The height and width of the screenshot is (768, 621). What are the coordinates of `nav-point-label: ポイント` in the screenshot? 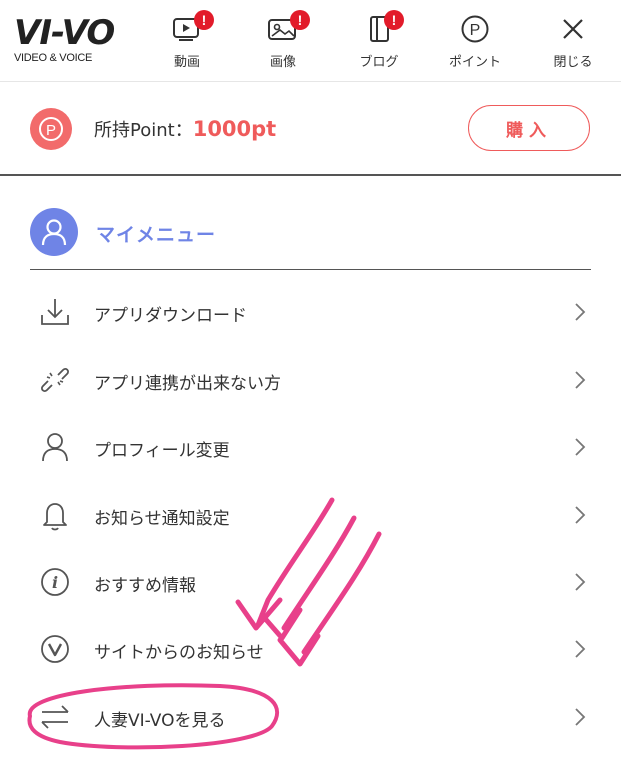 It's located at (474, 62).